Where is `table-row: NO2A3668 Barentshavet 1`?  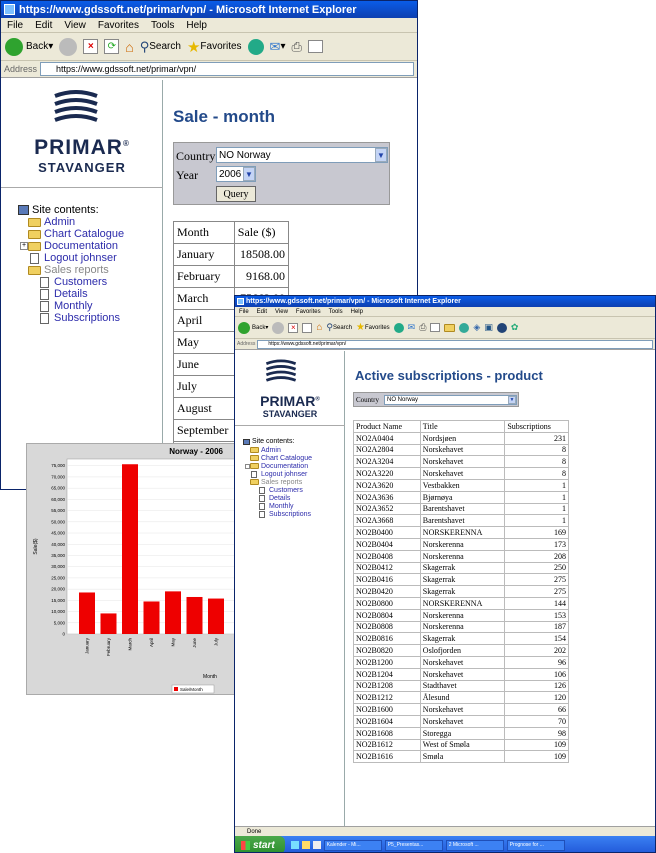 table-row: NO2A3668 Barentshavet 1 is located at coordinates (461, 521).